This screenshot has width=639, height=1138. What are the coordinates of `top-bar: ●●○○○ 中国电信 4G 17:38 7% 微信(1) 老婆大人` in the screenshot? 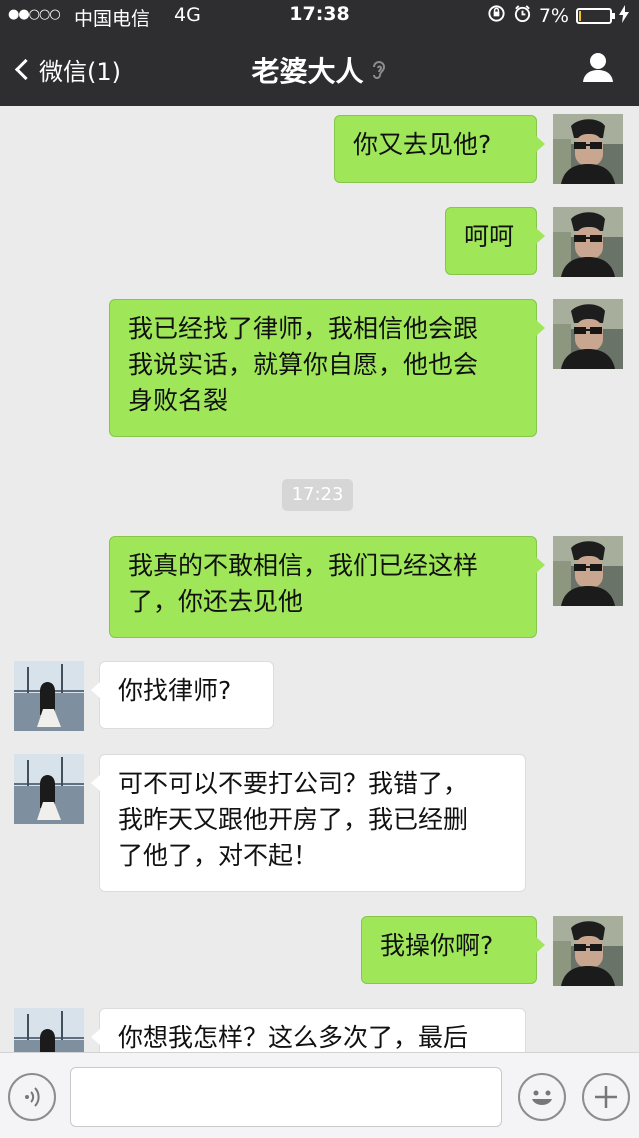 It's located at (319, 53).